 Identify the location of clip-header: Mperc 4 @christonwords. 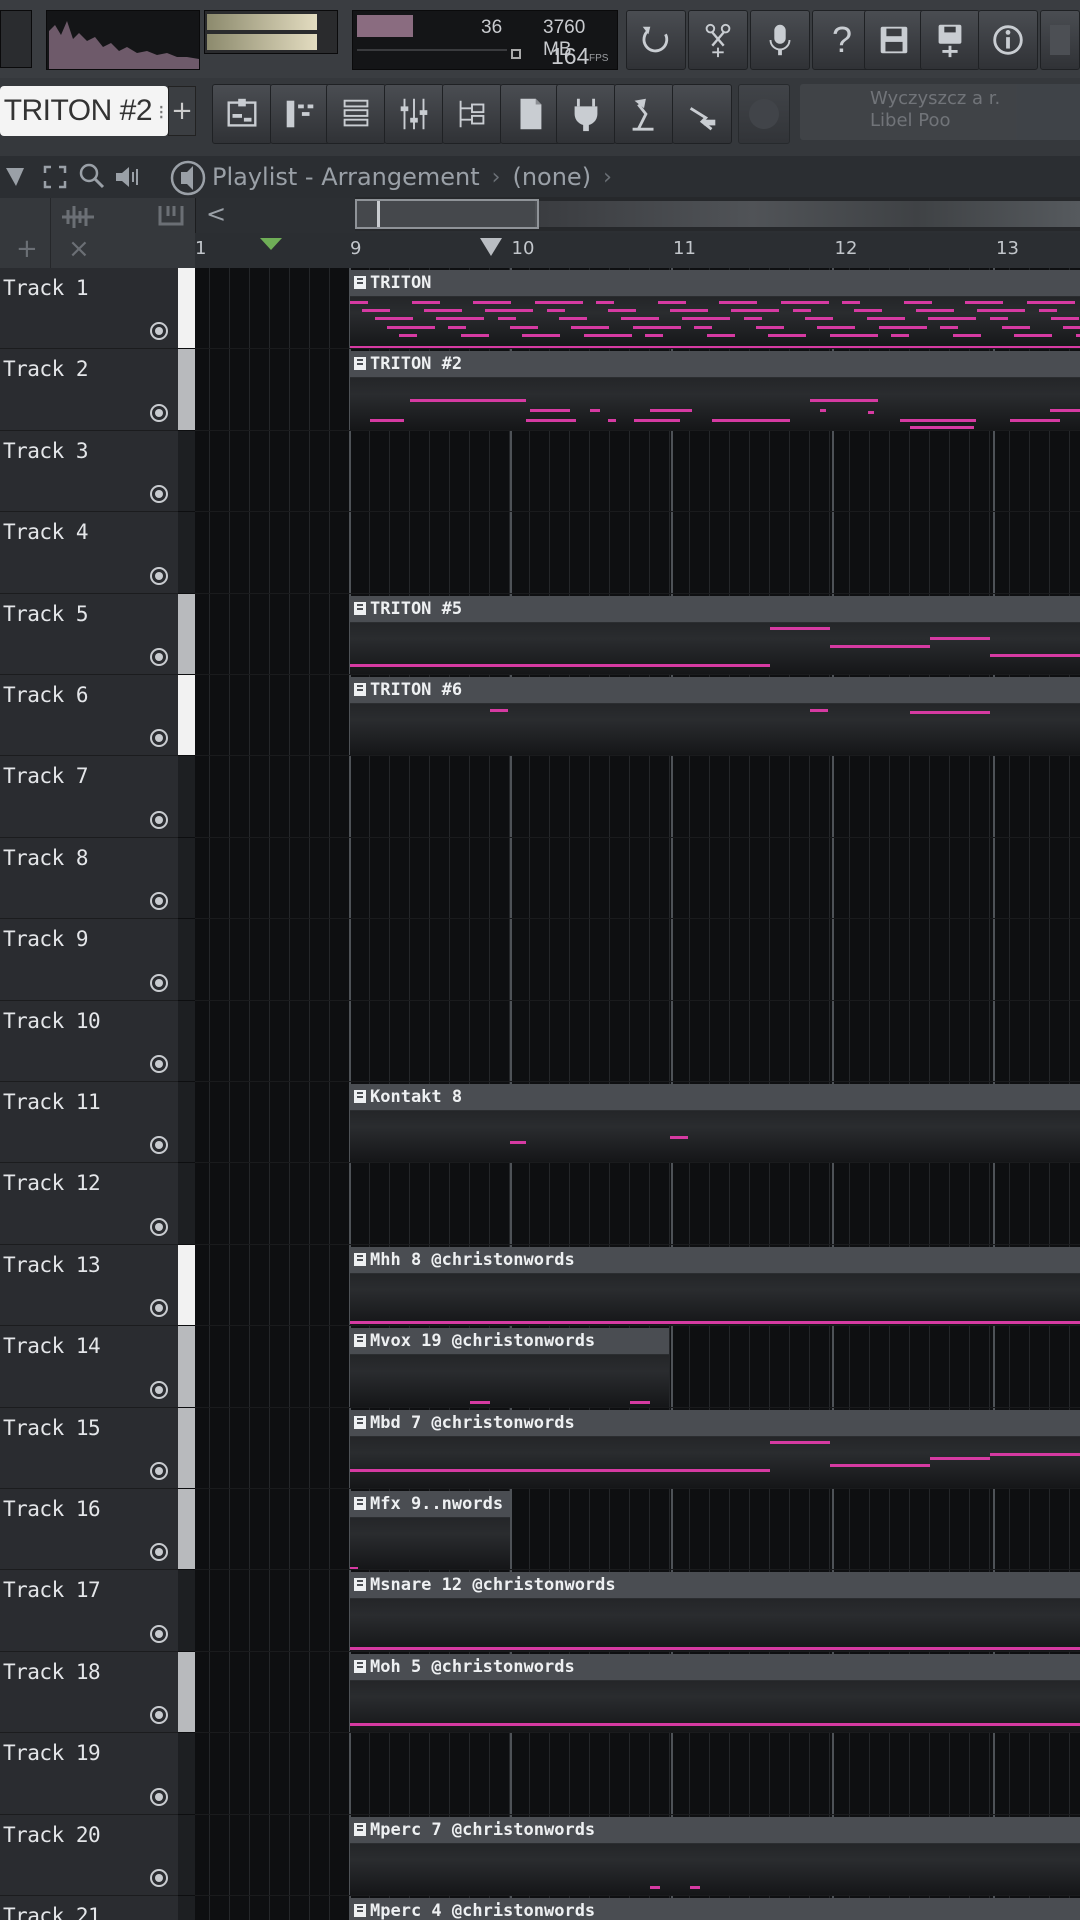
(715, 1909).